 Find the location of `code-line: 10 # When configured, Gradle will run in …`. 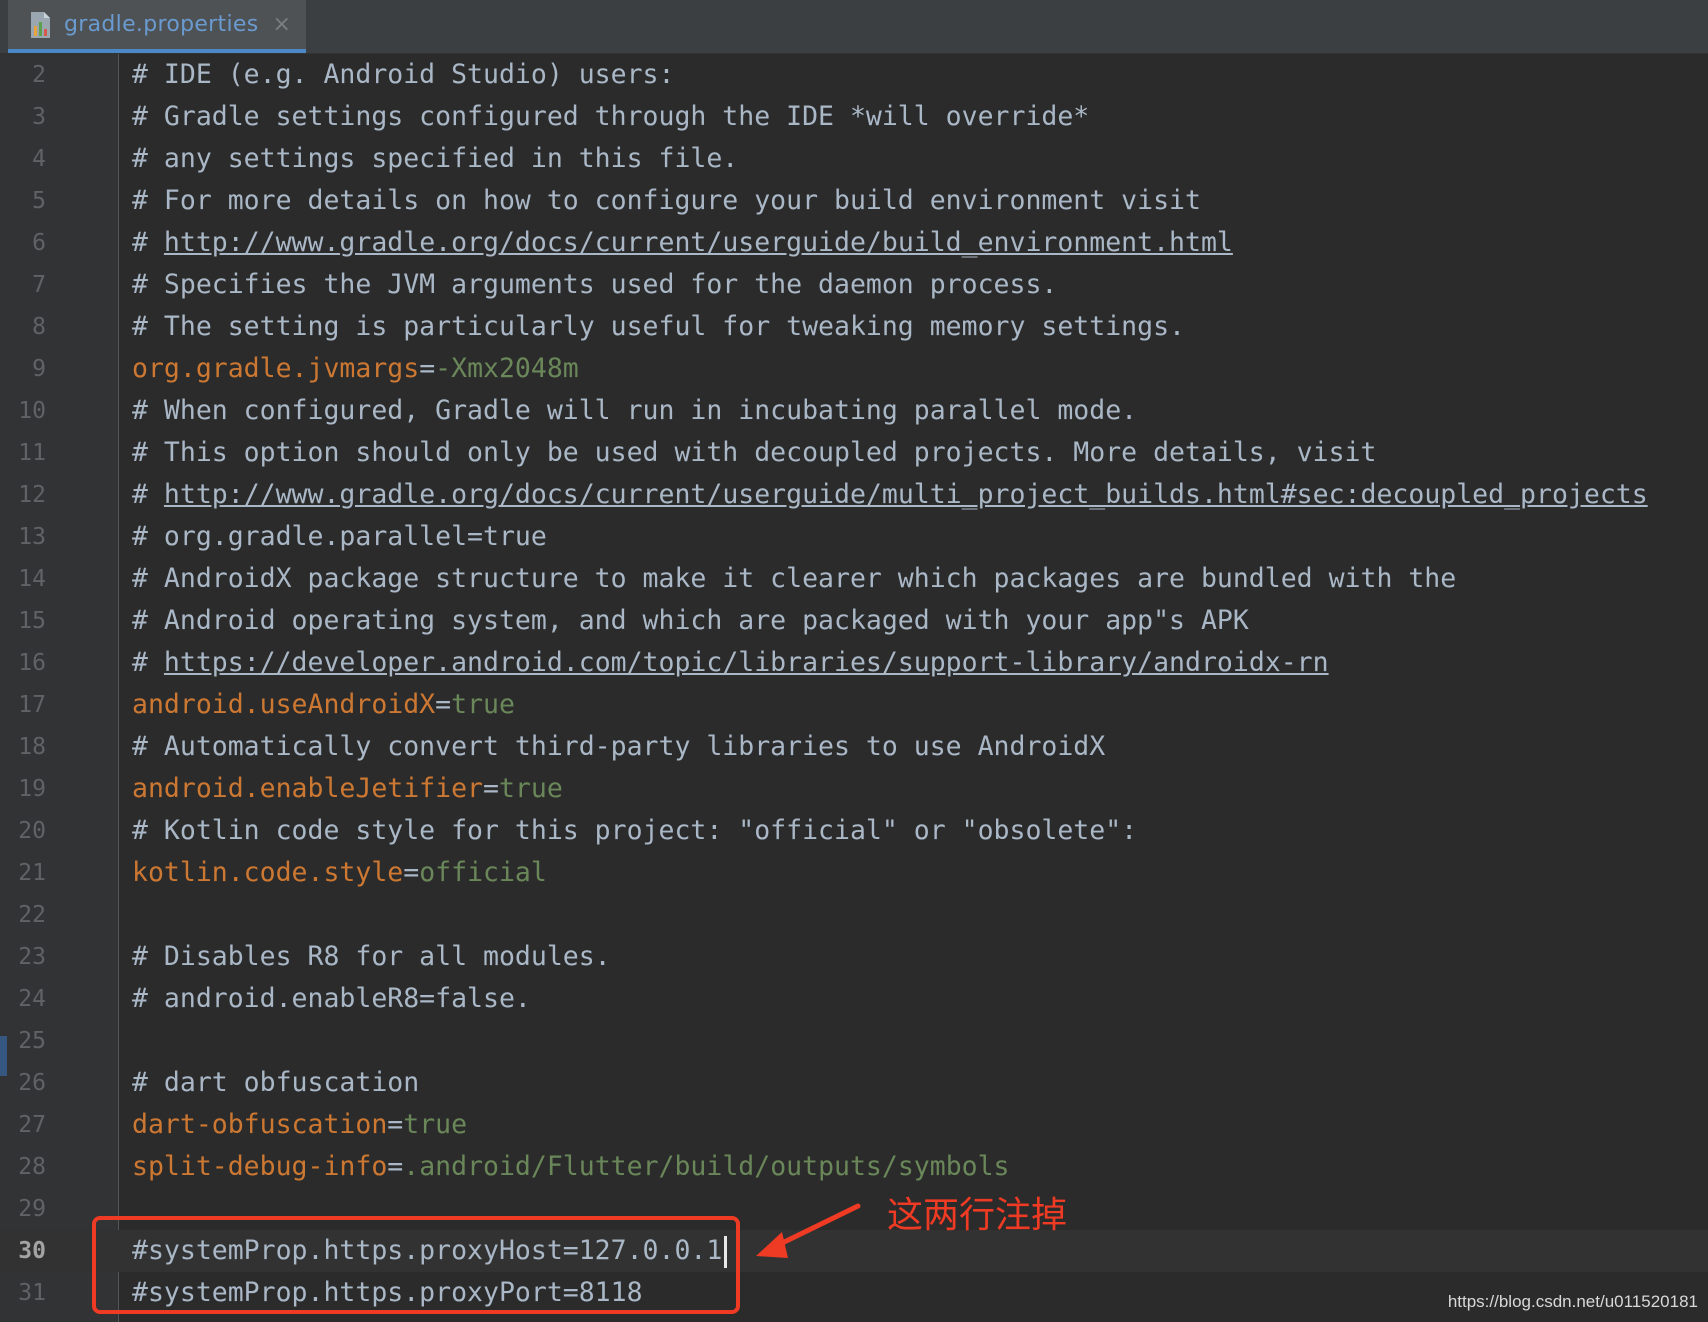

code-line: 10 # When configured, Gradle will run in … is located at coordinates (854, 411).